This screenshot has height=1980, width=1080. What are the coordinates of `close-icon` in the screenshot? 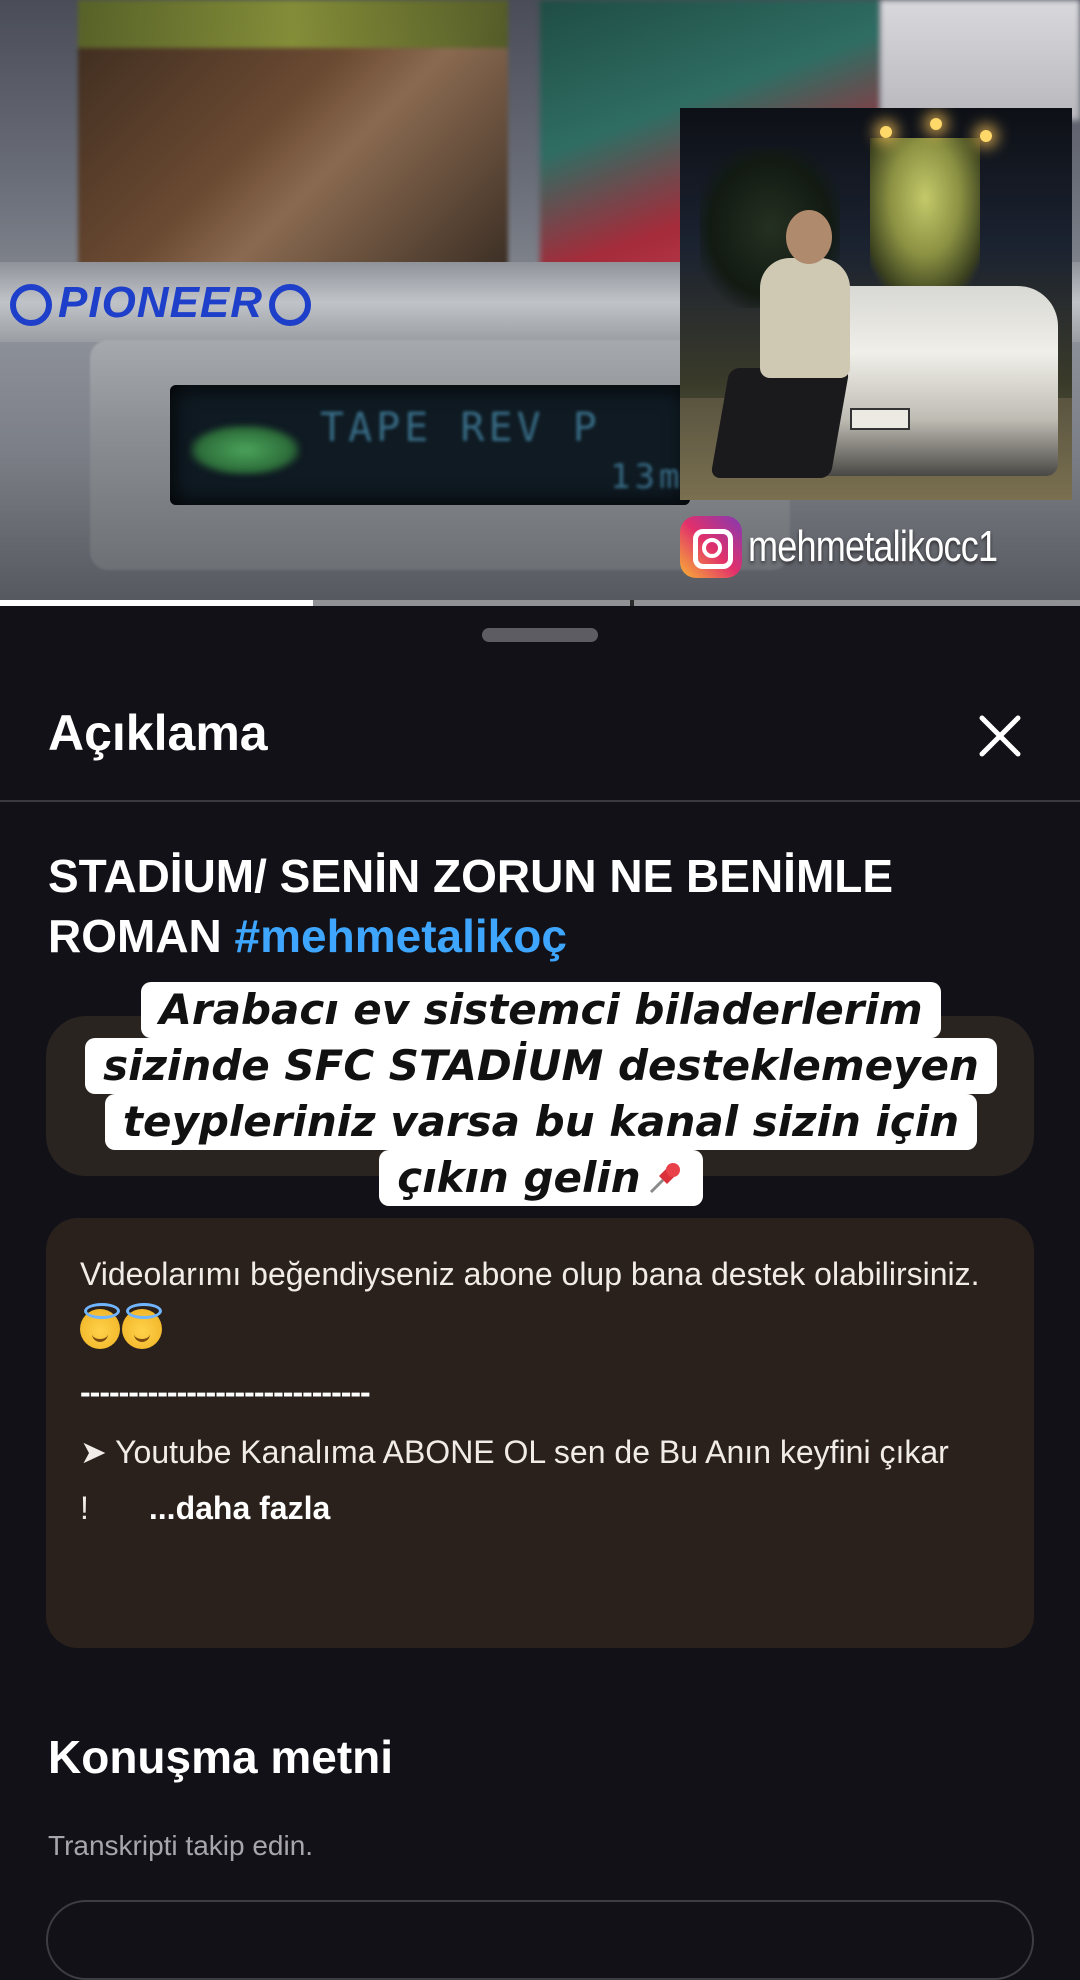 It's located at (1000, 736).